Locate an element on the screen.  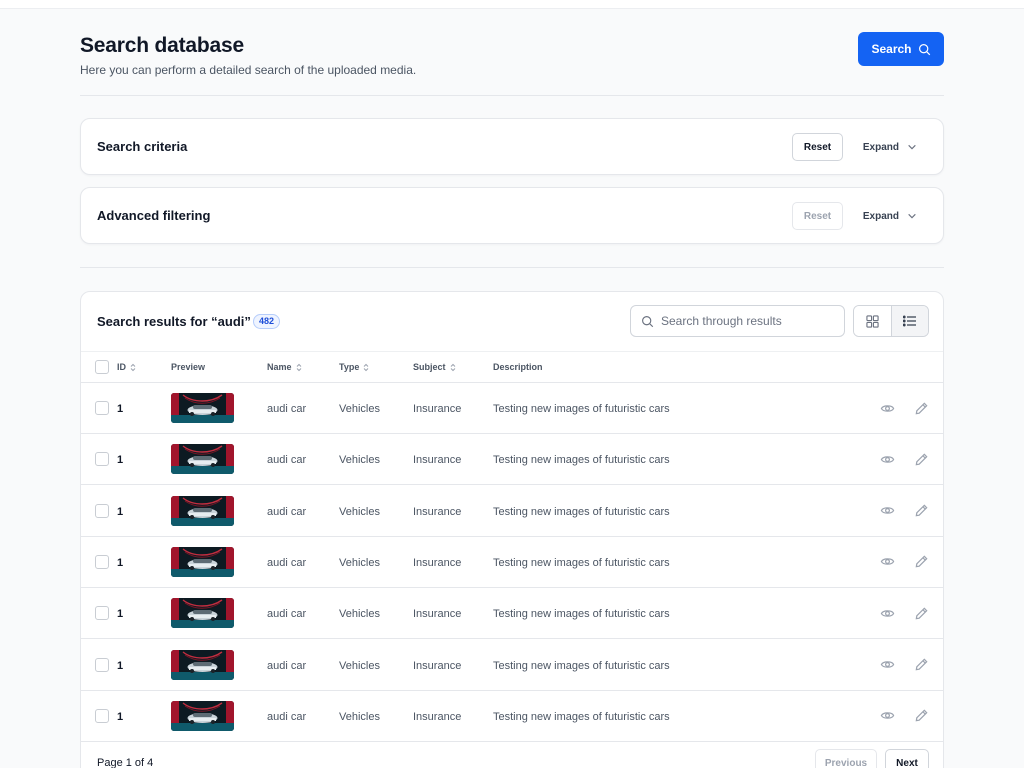
list-view-button is located at coordinates (909, 321).